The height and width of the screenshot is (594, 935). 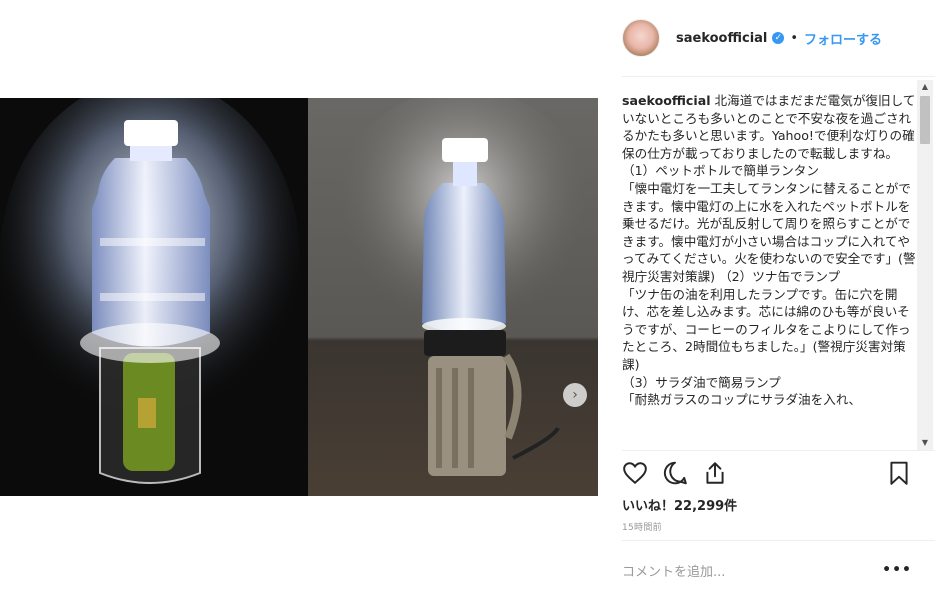 I want to click on save-button, so click(x=900, y=474).